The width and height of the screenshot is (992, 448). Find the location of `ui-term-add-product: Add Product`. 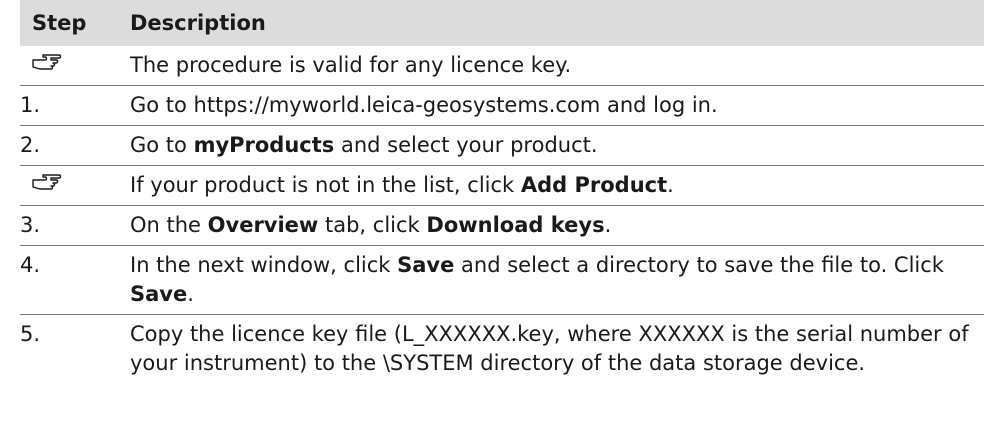

ui-term-add-product: Add Product is located at coordinates (594, 185).